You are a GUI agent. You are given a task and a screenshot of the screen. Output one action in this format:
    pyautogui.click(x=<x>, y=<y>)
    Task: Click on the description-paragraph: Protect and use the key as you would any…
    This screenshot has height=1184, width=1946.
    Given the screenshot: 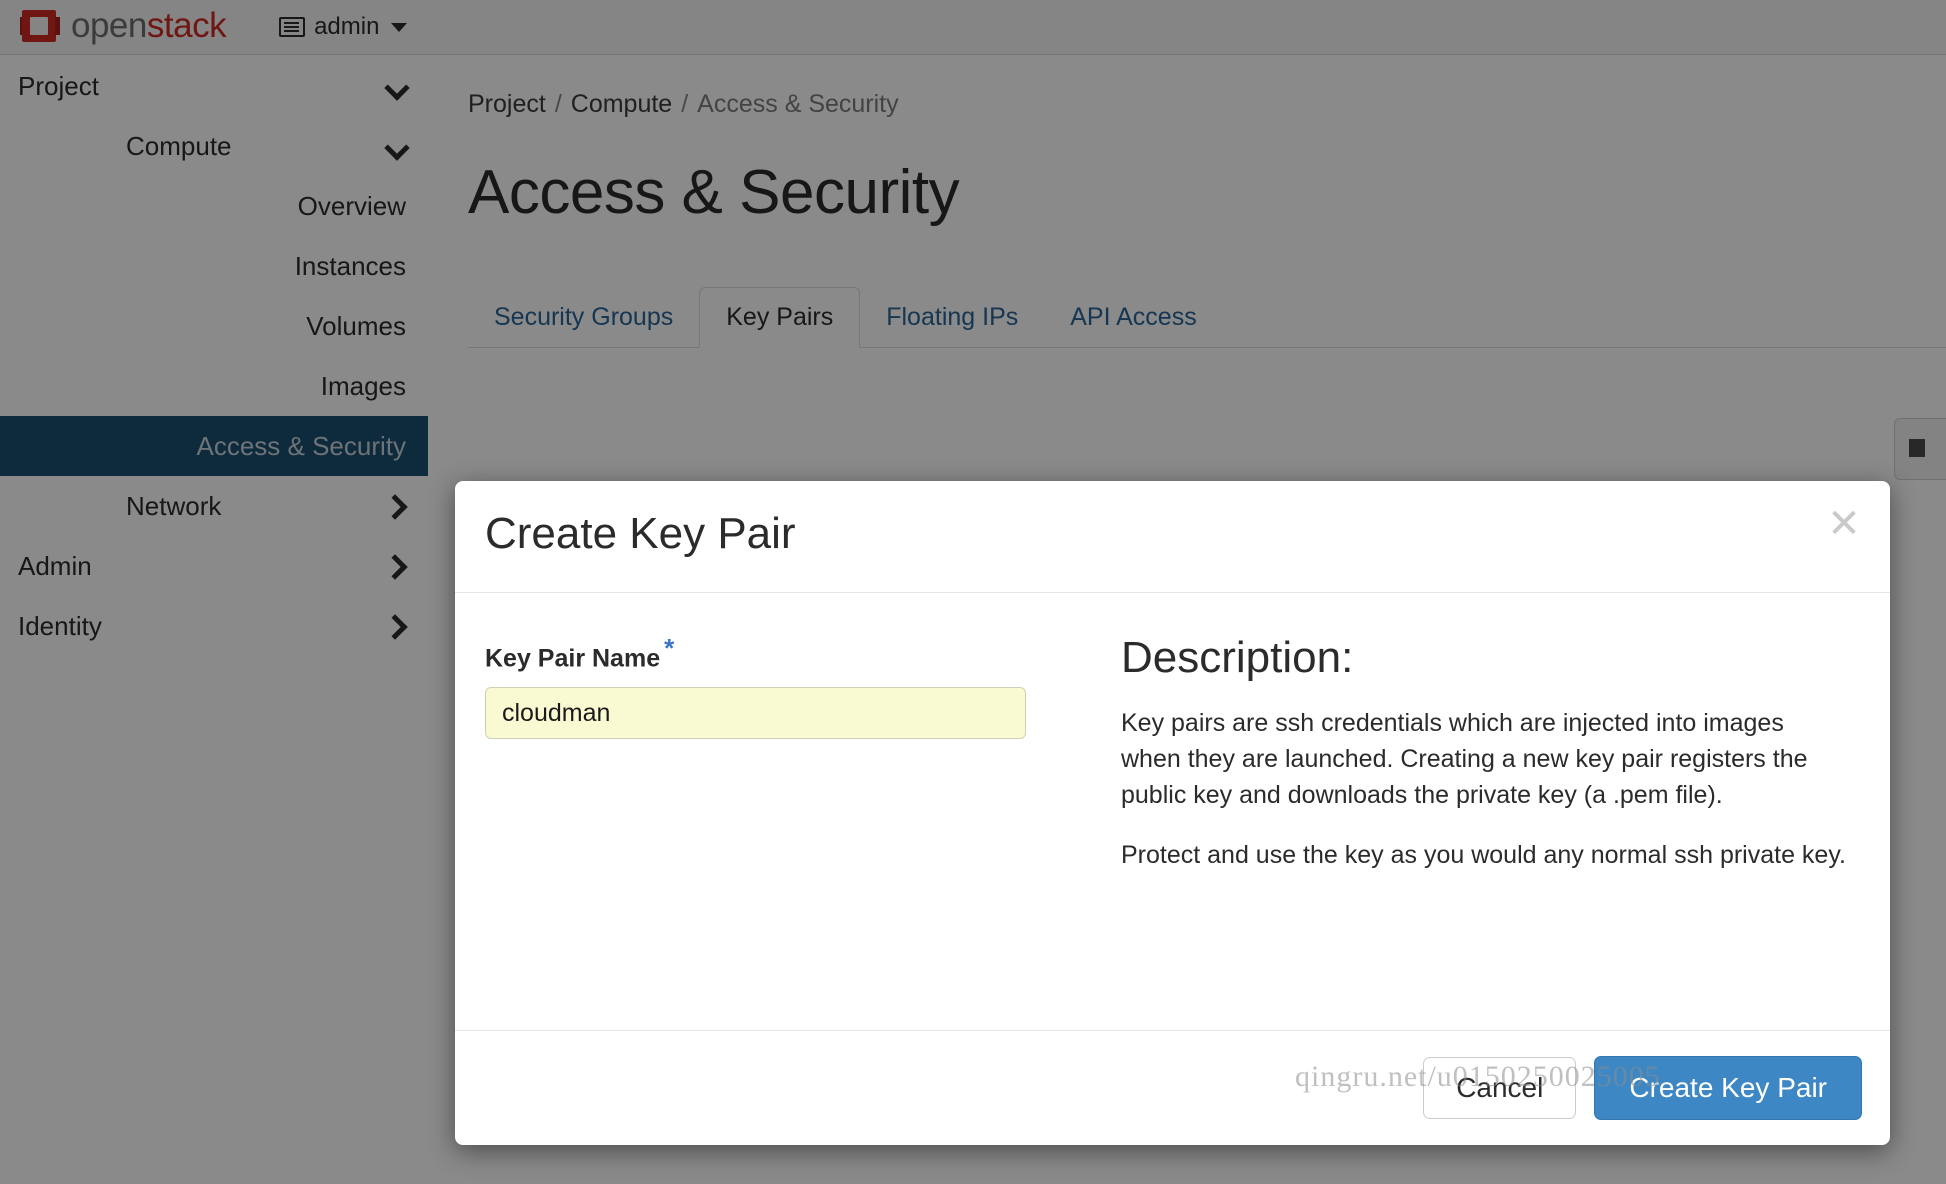 What is the action you would take?
    pyautogui.click(x=1483, y=855)
    